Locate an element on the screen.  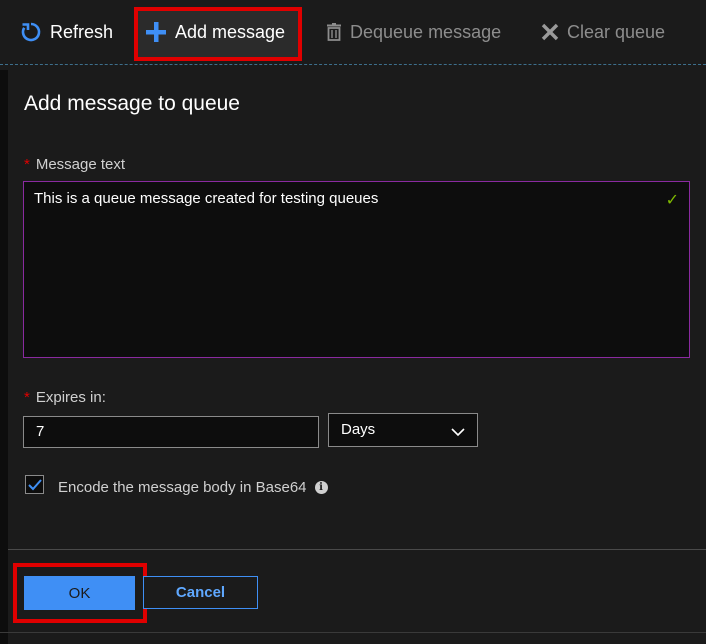
expires-unit-value: Days is located at coordinates (358, 429).